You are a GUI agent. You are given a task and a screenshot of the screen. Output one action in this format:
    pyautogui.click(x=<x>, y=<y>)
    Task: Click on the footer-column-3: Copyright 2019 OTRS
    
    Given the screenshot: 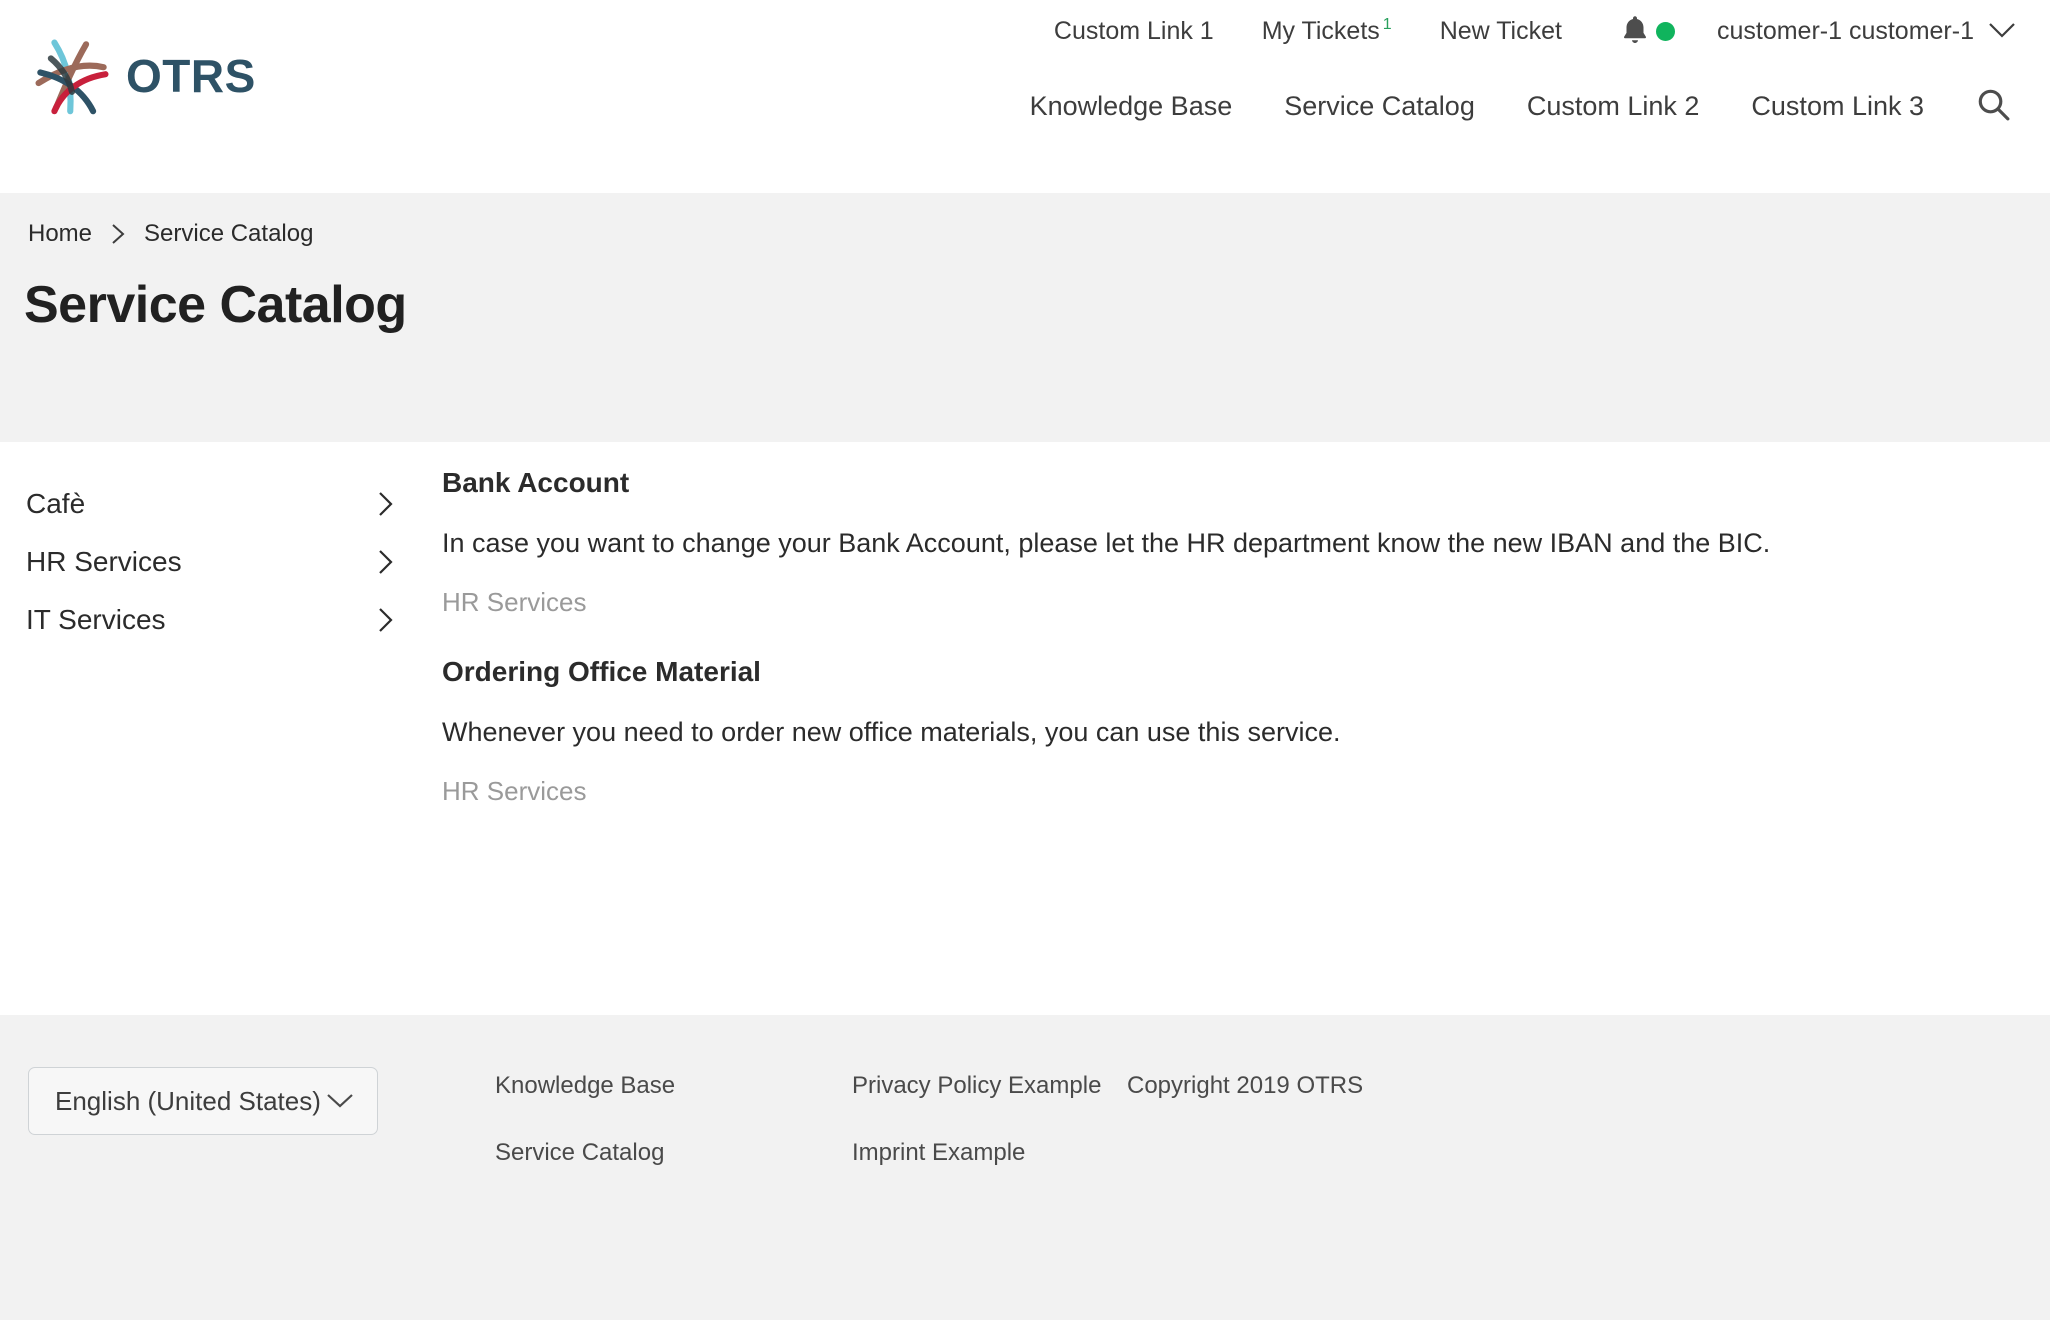 What is the action you would take?
    pyautogui.click(x=1245, y=1139)
    